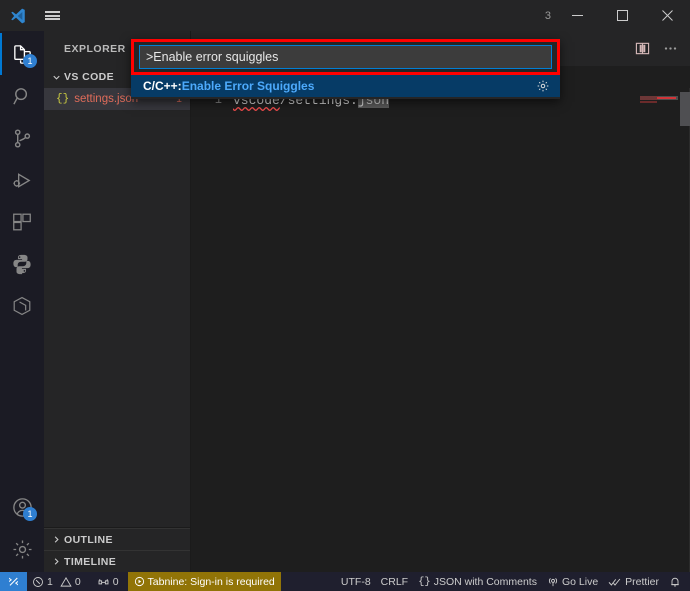 This screenshot has height=591, width=690. What do you see at coordinates (577, 15) in the screenshot?
I see `minimize-button` at bounding box center [577, 15].